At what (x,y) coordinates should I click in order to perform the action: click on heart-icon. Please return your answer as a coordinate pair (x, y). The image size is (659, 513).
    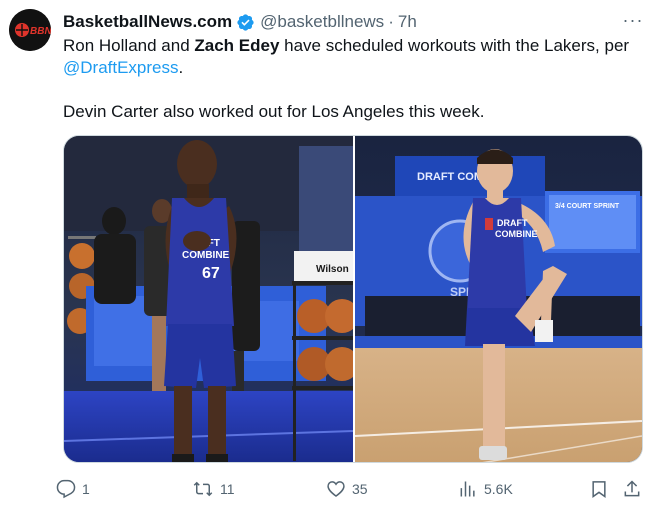
    Looking at the image, I should click on (336, 489).